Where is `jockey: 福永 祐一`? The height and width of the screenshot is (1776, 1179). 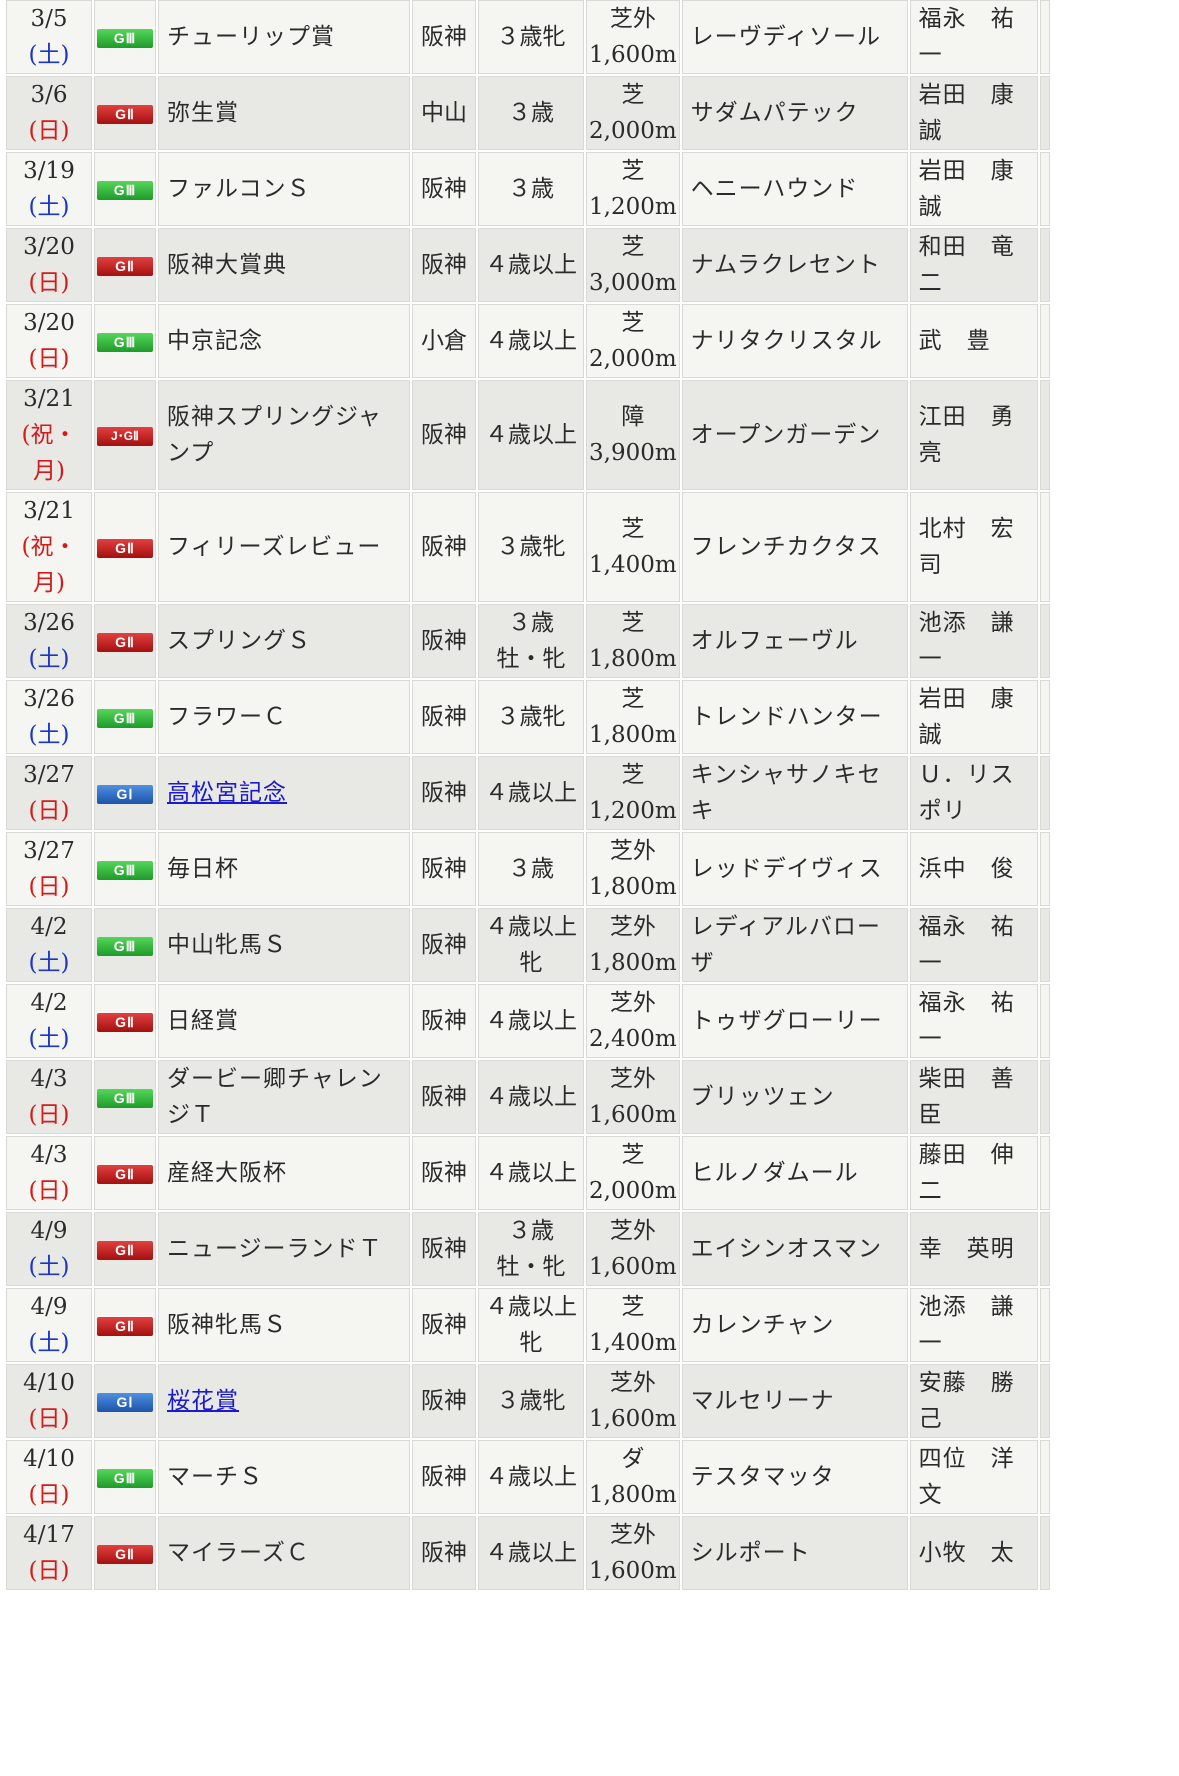 jockey: 福永 祐一 is located at coordinates (966, 1021).